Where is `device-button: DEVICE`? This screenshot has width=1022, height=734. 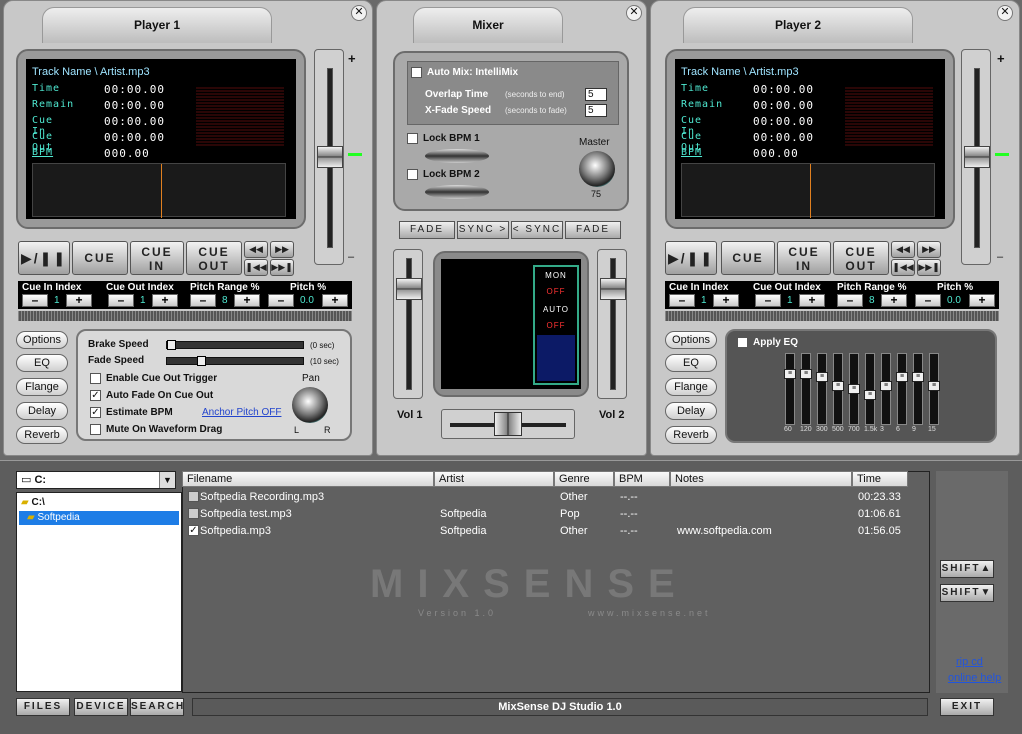
device-button: DEVICE is located at coordinates (101, 707).